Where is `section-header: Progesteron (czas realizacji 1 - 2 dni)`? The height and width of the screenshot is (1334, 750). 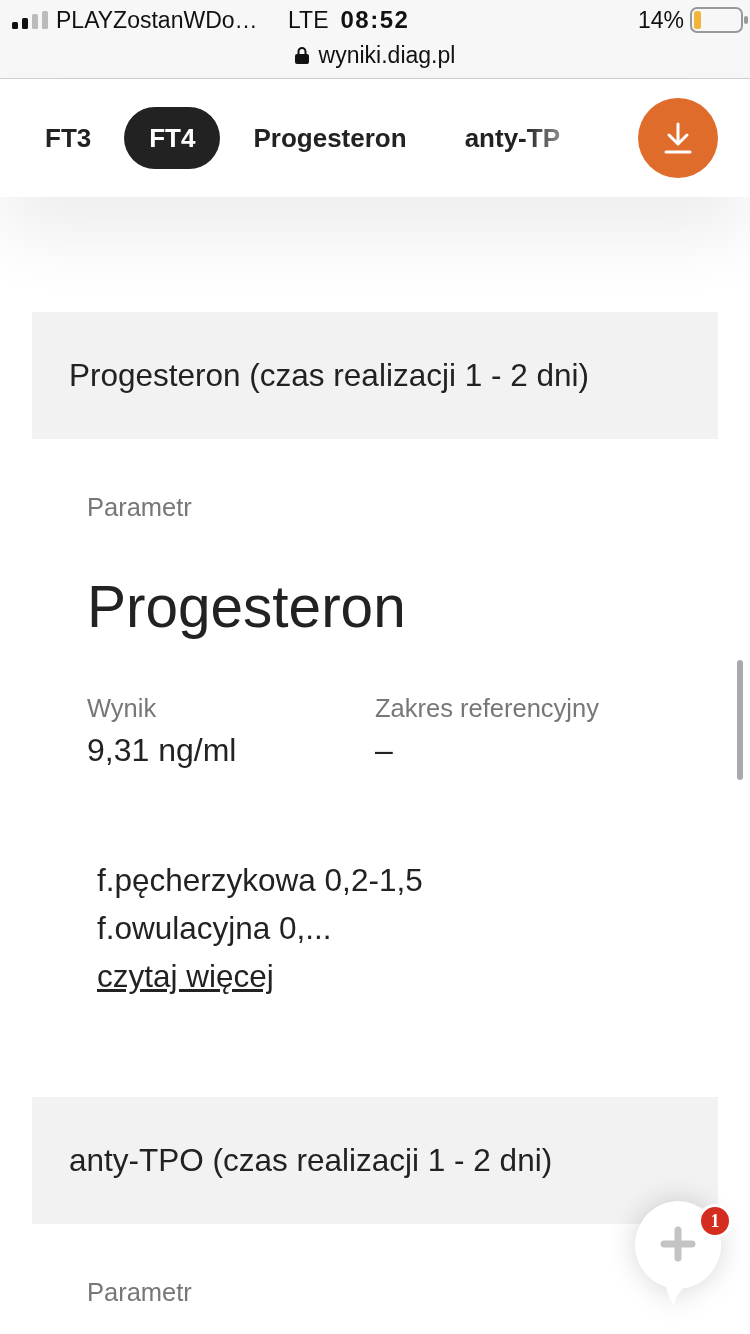 section-header: Progesteron (czas realizacji 1 - 2 dni) is located at coordinates (375, 375).